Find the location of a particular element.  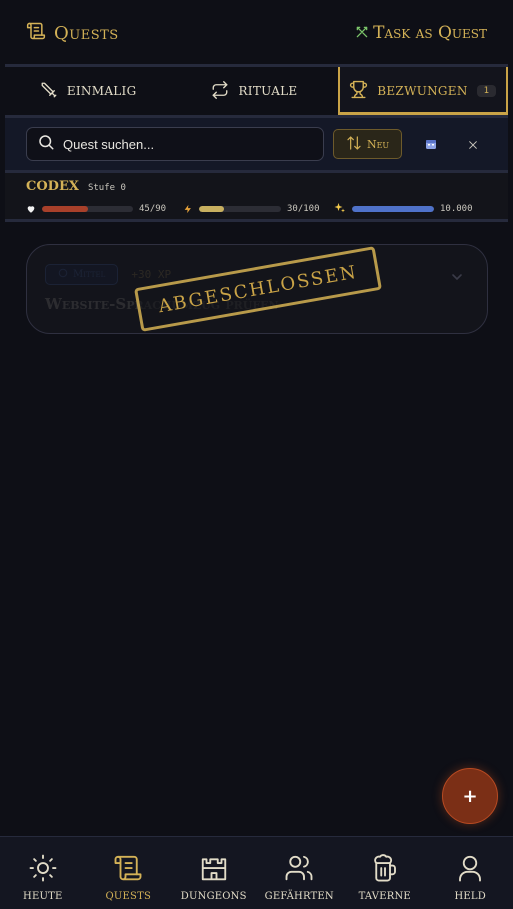

calendar-button is located at coordinates (431, 144).